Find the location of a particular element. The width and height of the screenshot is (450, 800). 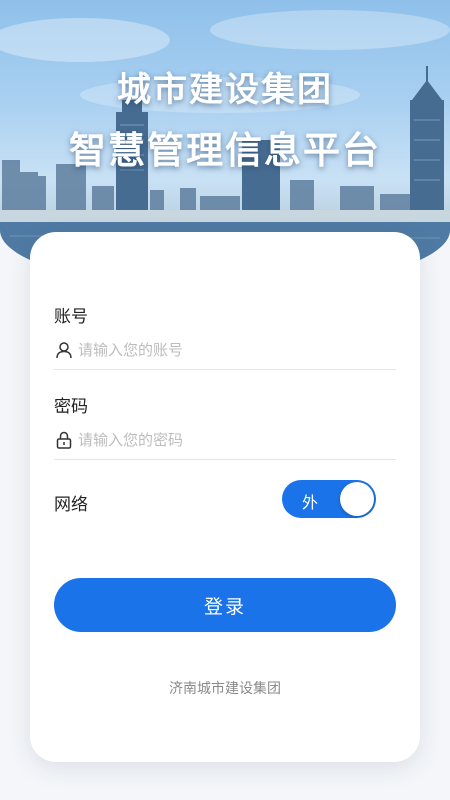

hero-title-line1: 城市建设集团 is located at coordinates (225, 90).